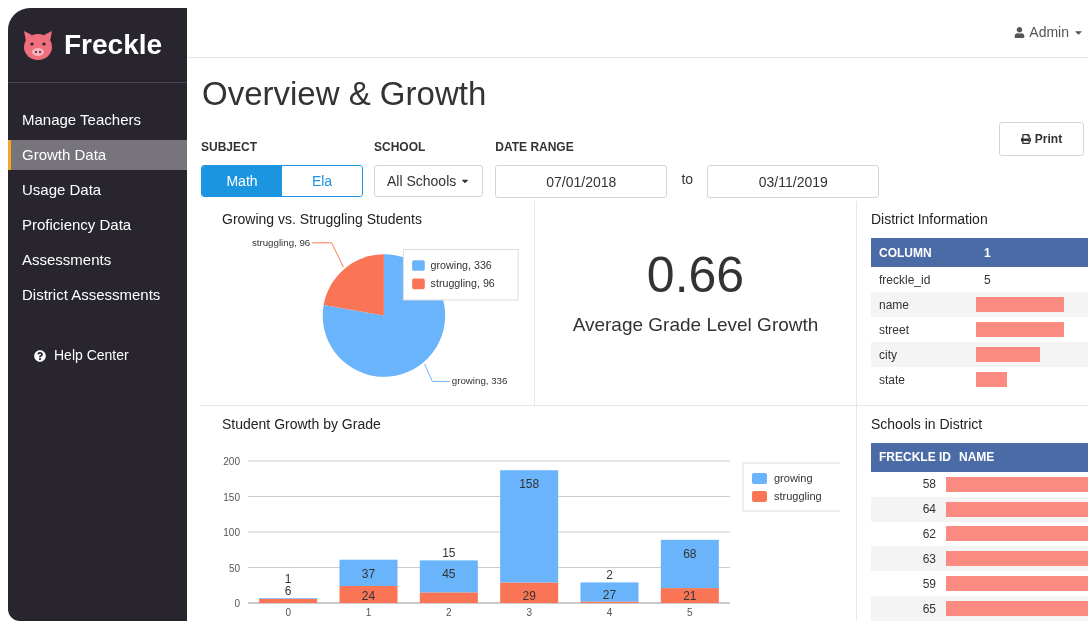 This screenshot has height=621, width=1088. What do you see at coordinates (237, 603) in the screenshot?
I see `y-tick-label: 0` at bounding box center [237, 603].